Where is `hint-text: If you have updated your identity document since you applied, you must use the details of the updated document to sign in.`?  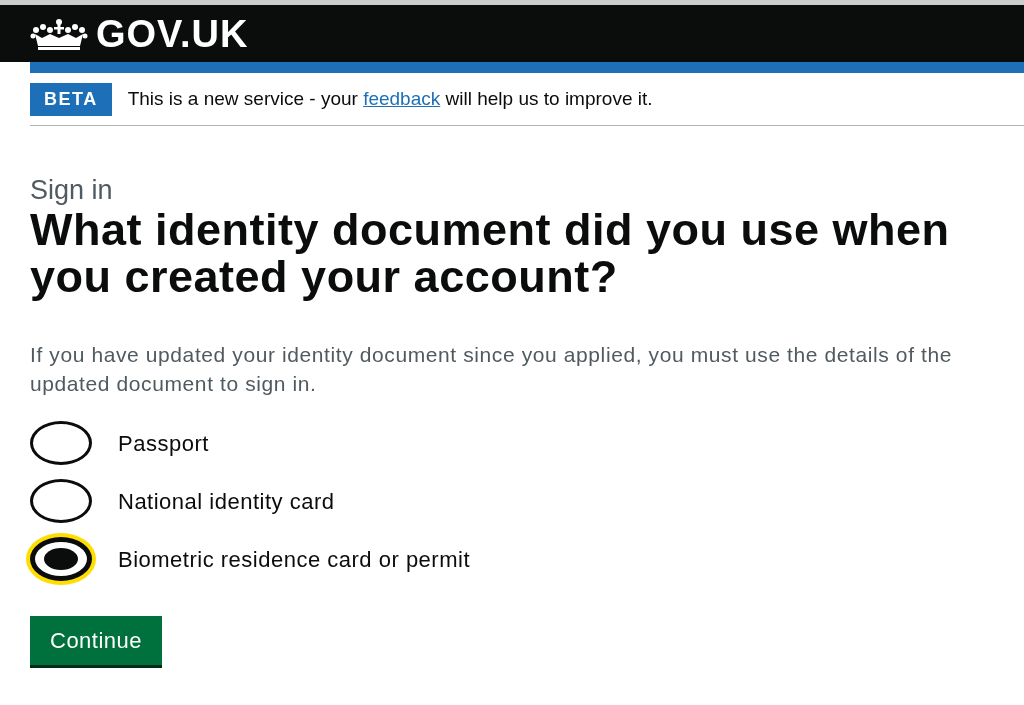 hint-text: If you have updated your identity document since you applied, you must use the details of the updated document to sign in. is located at coordinates (491, 370).